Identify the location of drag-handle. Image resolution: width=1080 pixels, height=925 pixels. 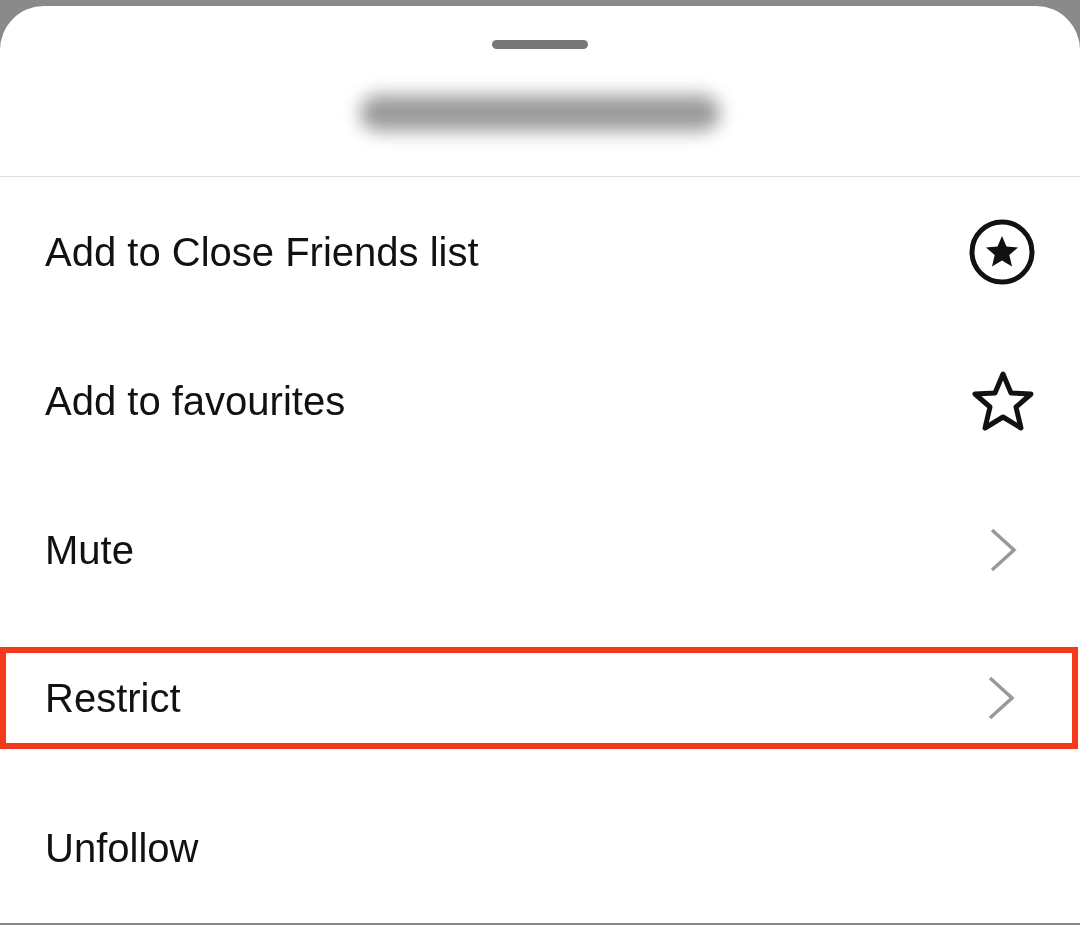
(540, 44).